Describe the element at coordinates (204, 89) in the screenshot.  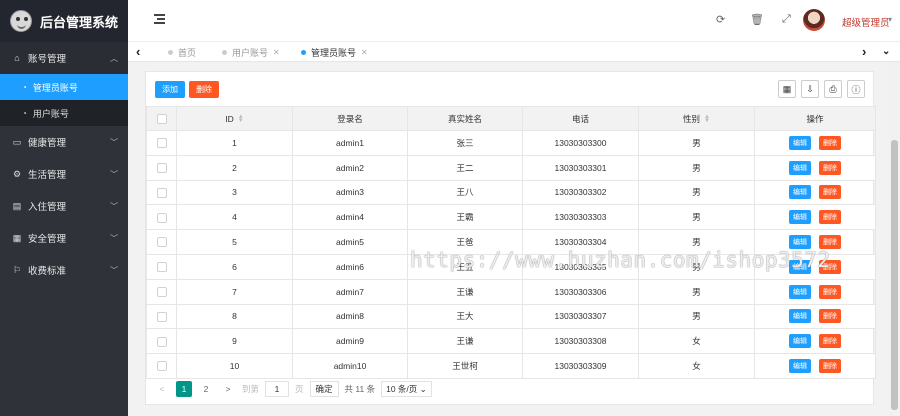
I see `delete-button: 删除` at that location.